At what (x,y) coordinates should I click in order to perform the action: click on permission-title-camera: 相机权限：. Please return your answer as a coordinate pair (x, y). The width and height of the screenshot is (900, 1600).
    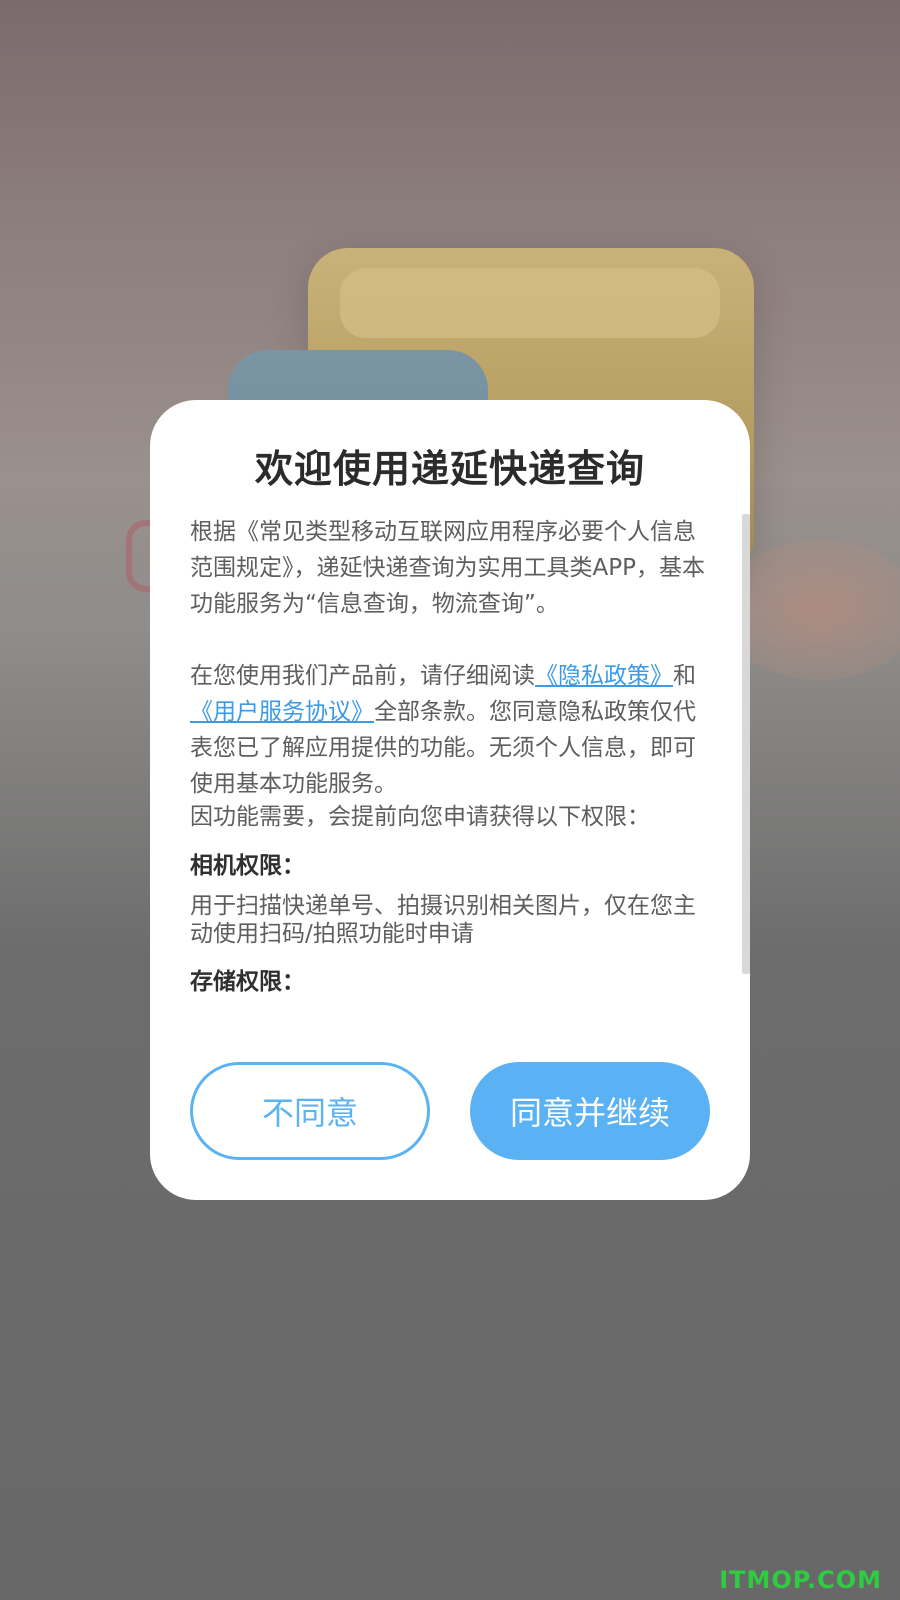
    Looking at the image, I should click on (247, 866).